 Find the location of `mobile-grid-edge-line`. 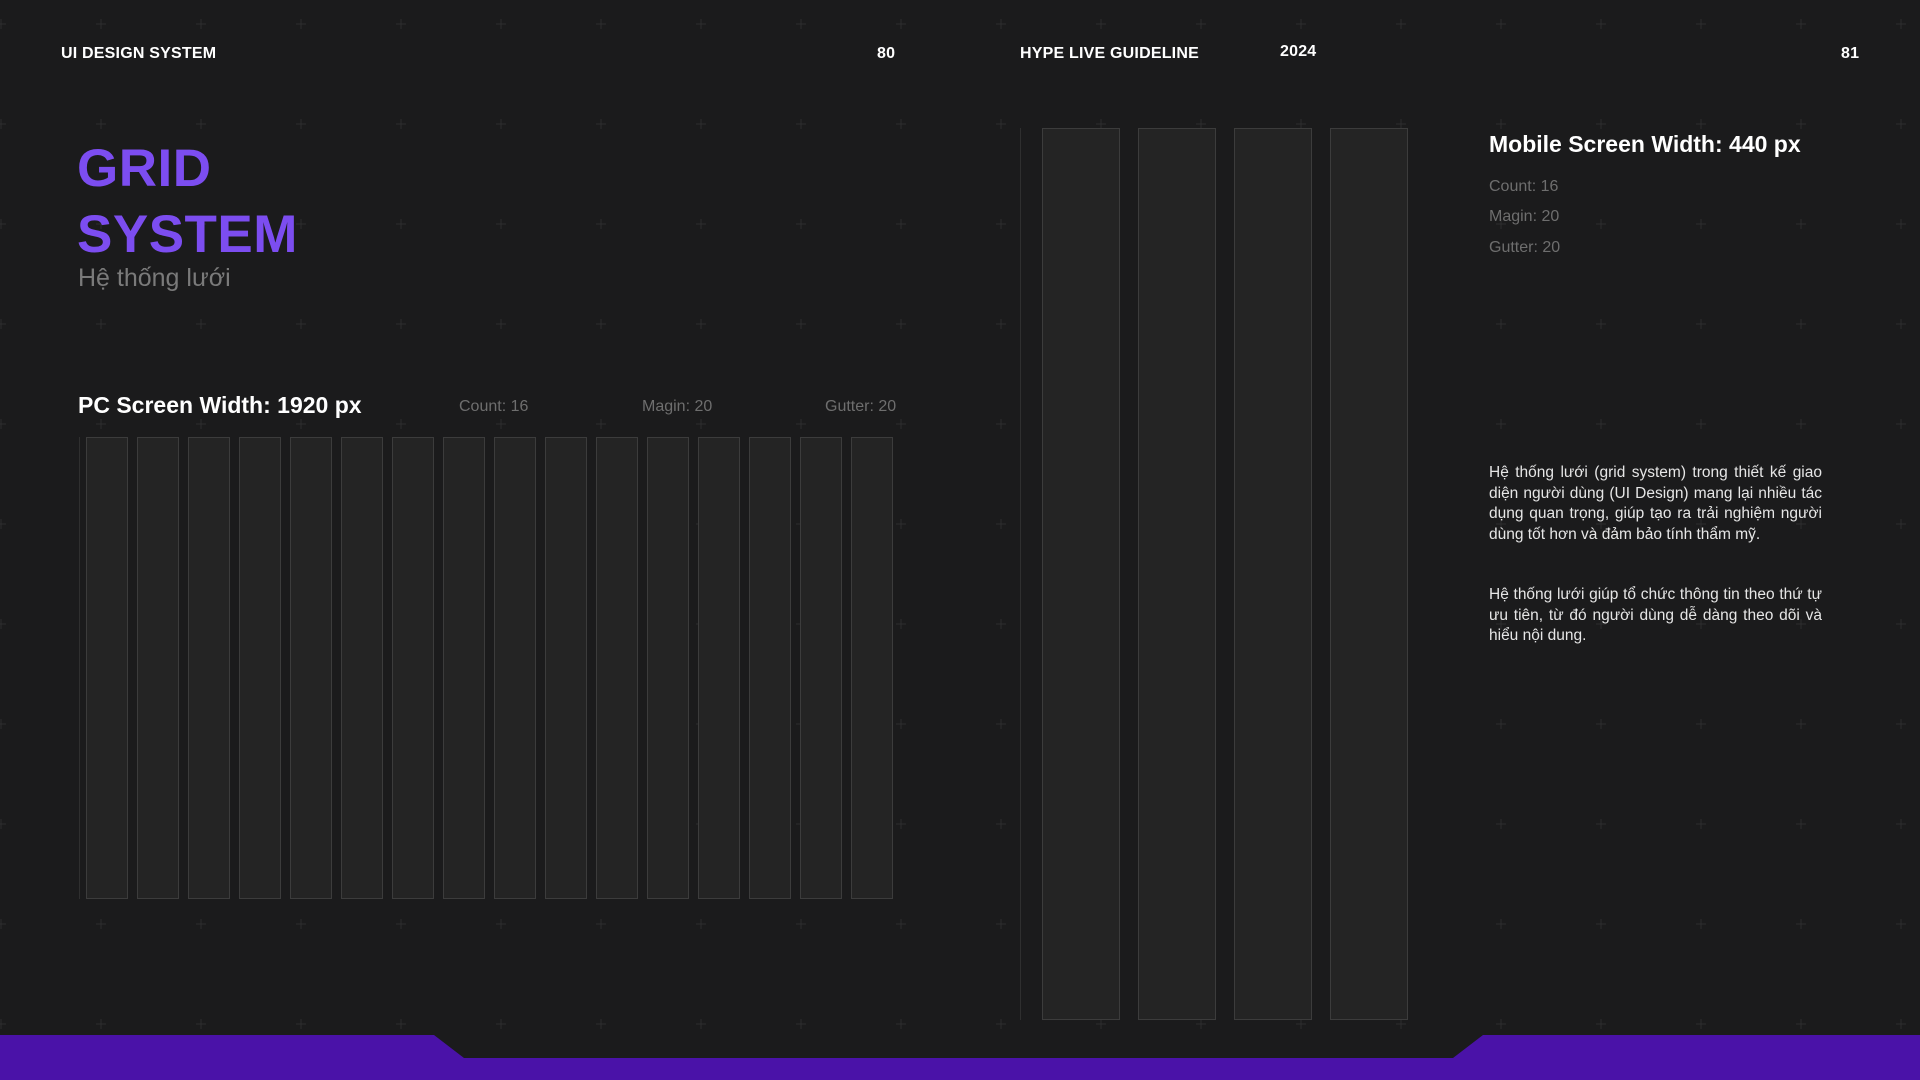

mobile-grid-edge-line is located at coordinates (1020, 574).